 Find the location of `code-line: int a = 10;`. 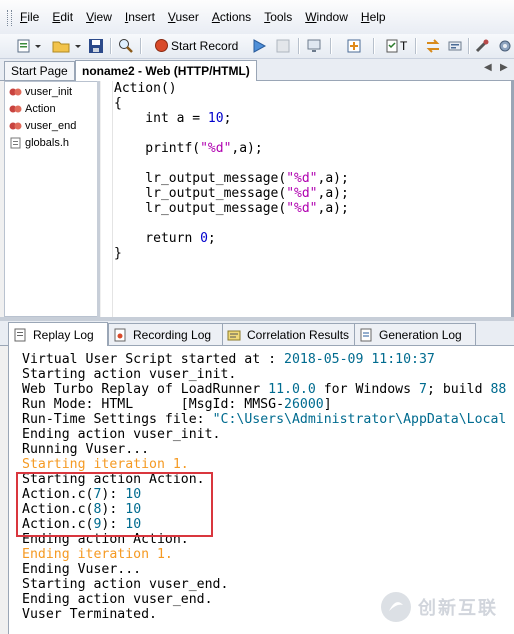

code-line: int a = 10; is located at coordinates (231, 118).